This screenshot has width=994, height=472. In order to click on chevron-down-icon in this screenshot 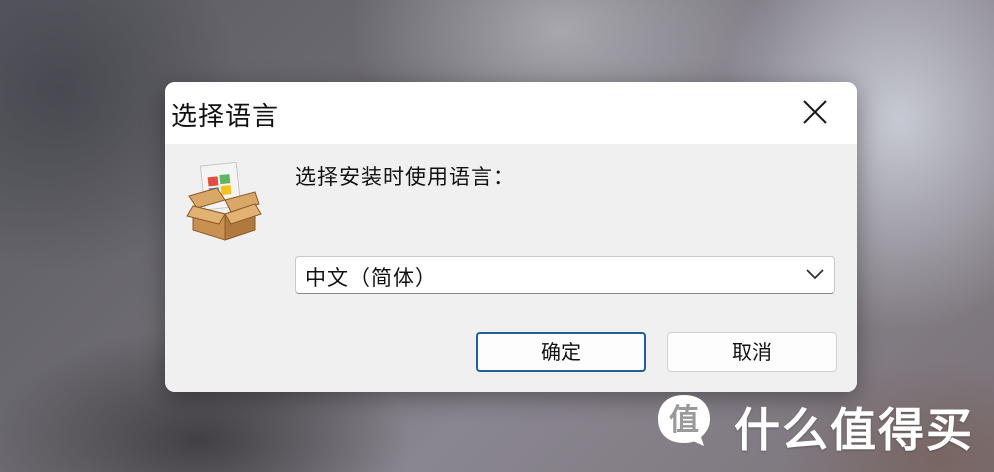, I will do `click(815, 274)`.